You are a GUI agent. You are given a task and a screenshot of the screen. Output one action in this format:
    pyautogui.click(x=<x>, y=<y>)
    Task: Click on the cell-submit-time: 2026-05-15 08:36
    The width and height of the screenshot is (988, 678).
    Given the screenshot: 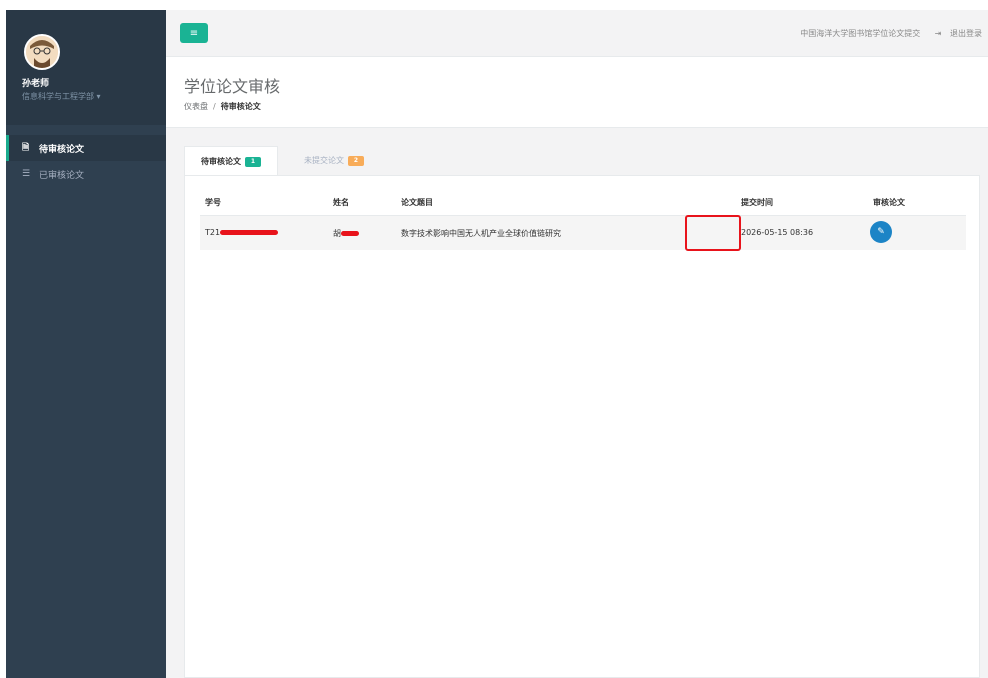 What is the action you would take?
    pyautogui.click(x=777, y=232)
    